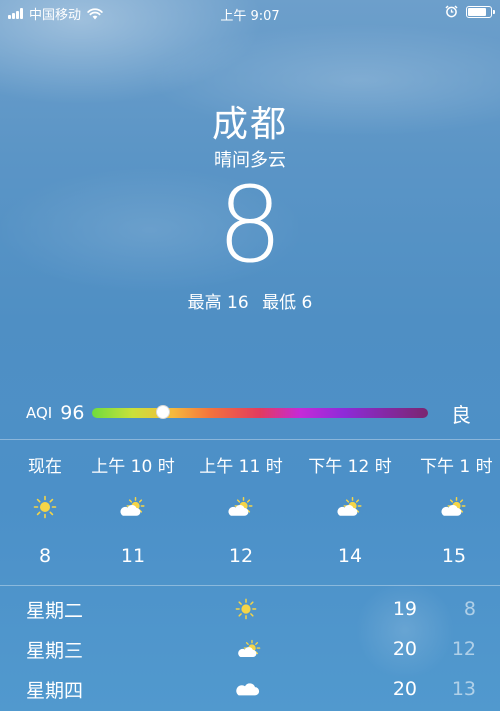  Describe the element at coordinates (463, 649) in the screenshot. I see `day-low: 12` at that location.